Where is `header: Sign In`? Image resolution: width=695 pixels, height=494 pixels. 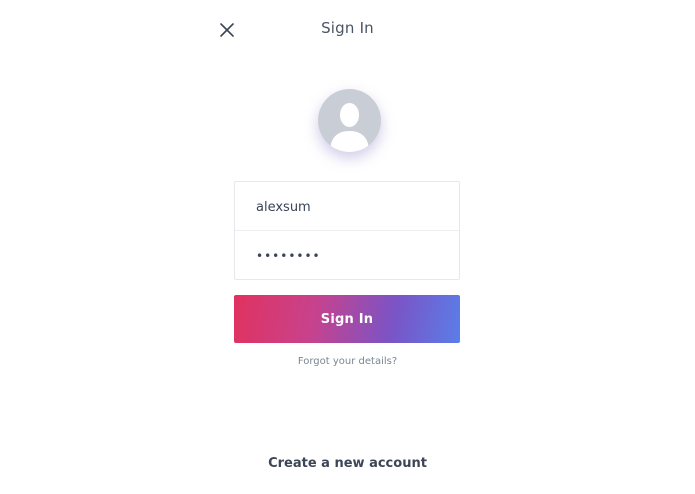
header: Sign In is located at coordinates (347, 30).